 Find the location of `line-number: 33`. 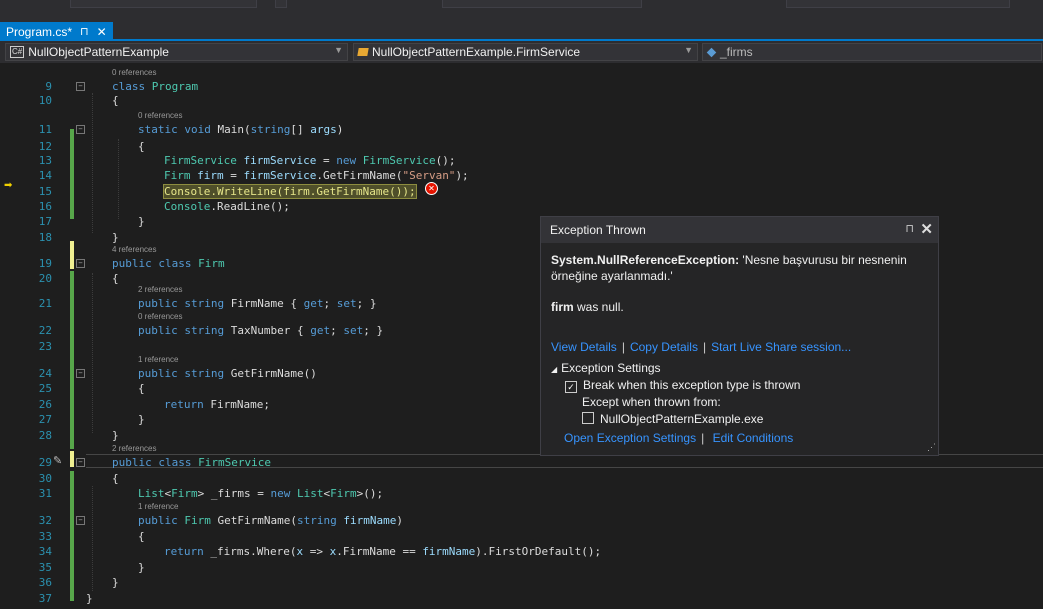

line-number: 33 is located at coordinates (45, 536).